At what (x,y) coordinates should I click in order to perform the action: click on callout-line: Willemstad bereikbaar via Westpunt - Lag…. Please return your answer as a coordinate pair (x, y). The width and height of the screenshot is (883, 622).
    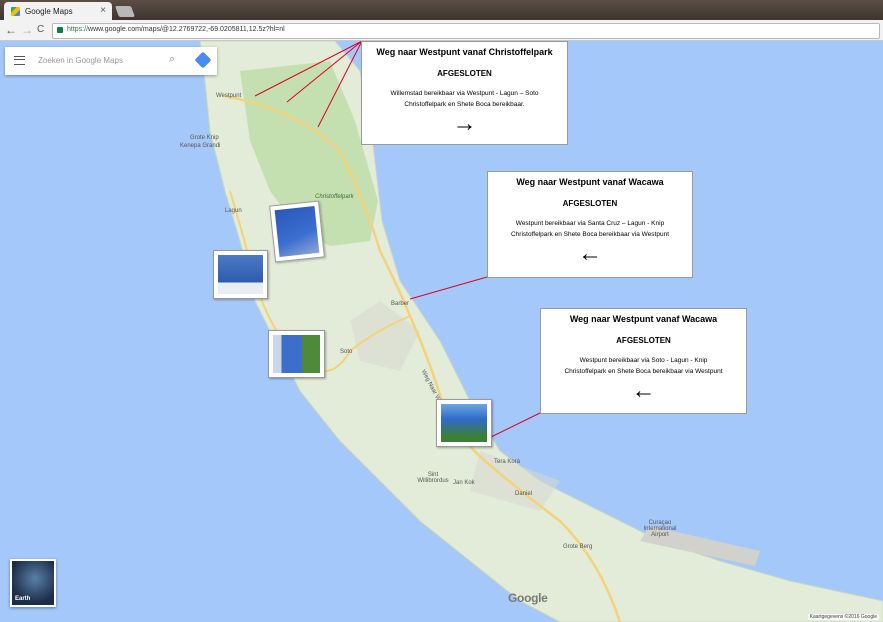
    Looking at the image, I should click on (464, 93).